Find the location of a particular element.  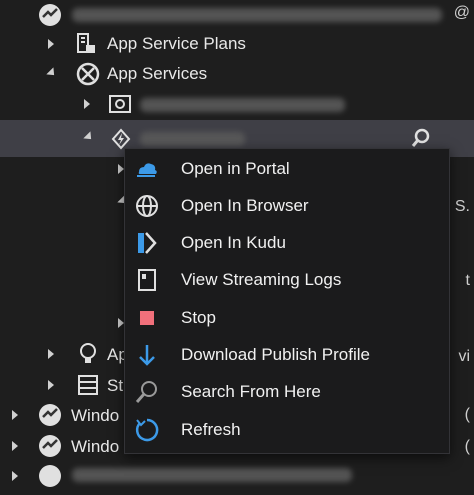

tree-label: St is located at coordinates (115, 385).